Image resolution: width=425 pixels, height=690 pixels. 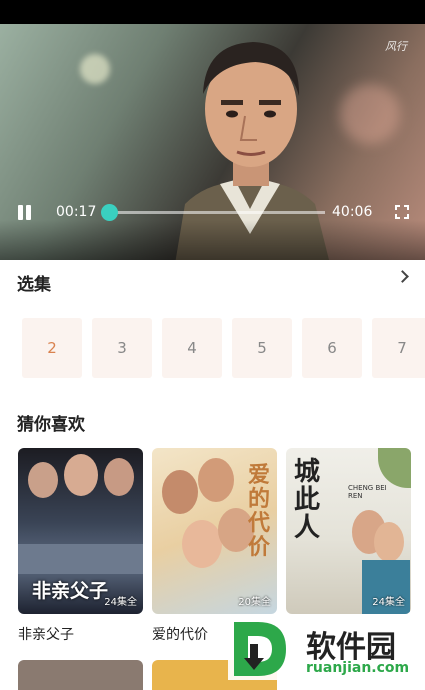 What do you see at coordinates (192, 348) in the screenshot?
I see `episode-item: 4` at bounding box center [192, 348].